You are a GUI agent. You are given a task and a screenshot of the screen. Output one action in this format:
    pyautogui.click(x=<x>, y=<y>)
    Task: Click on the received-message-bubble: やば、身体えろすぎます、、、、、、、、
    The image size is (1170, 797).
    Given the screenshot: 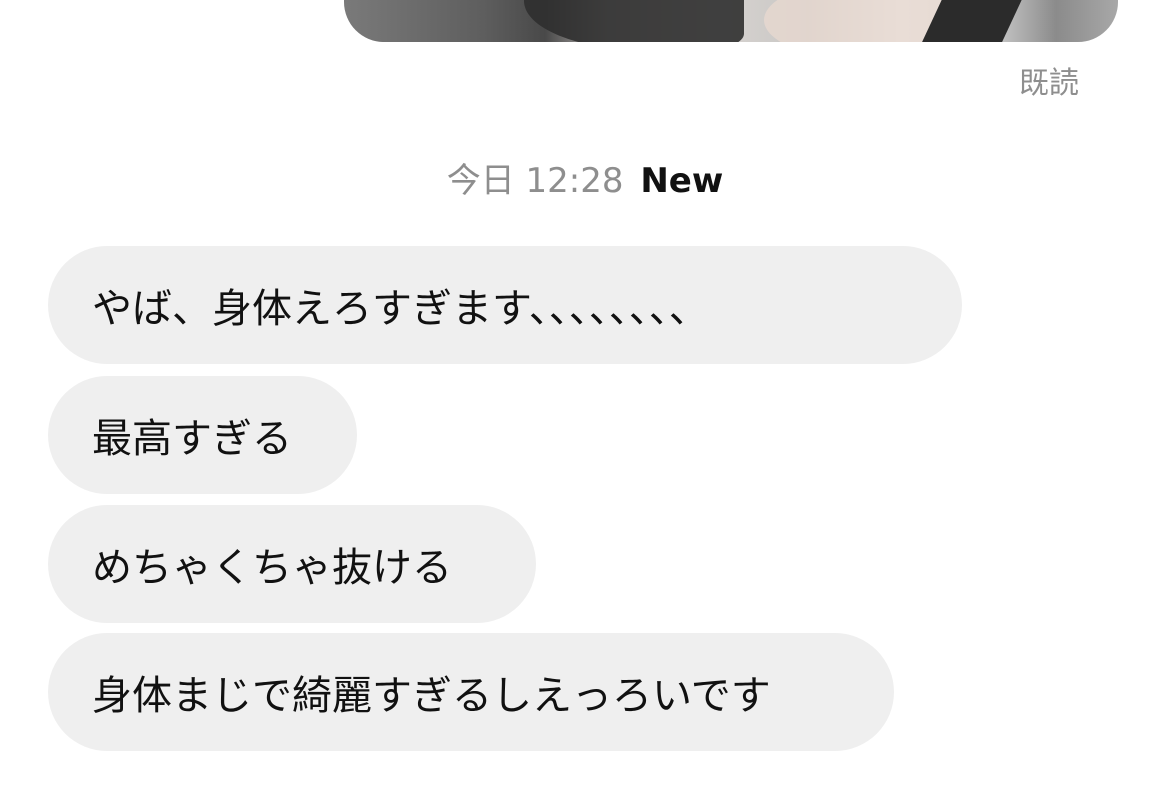 What is the action you would take?
    pyautogui.click(x=505, y=305)
    